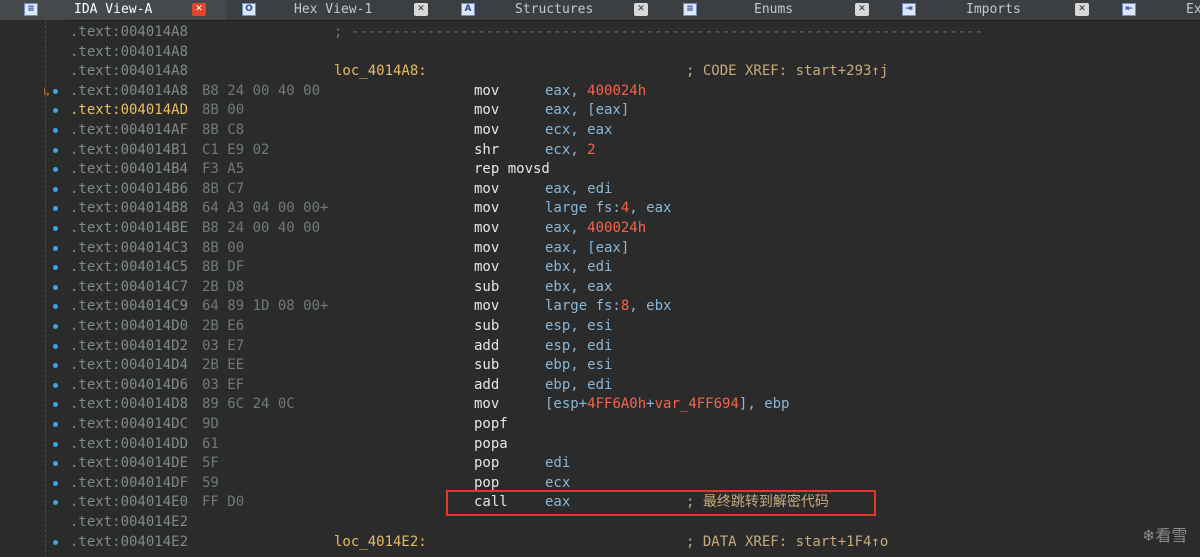  Describe the element at coordinates (557, 464) in the screenshot. I see `operands: edi` at that location.